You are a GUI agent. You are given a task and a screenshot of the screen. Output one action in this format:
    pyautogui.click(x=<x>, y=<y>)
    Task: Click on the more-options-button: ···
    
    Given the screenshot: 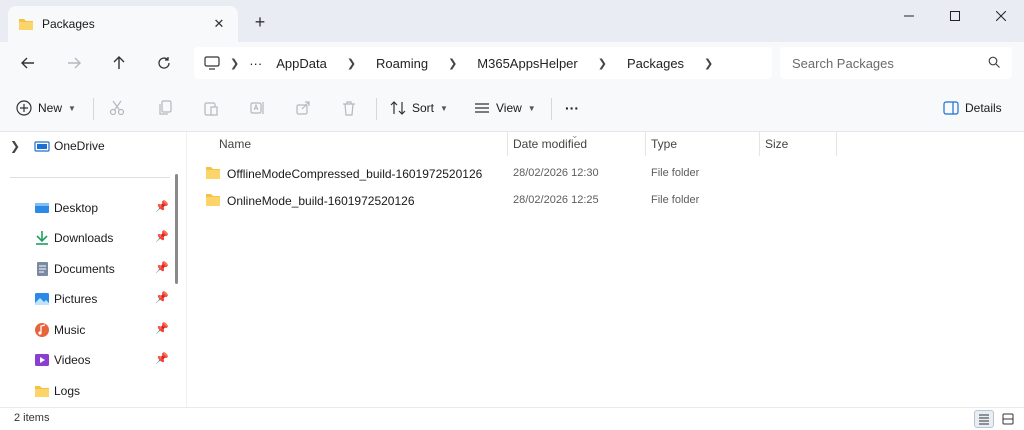 What is the action you would take?
    pyautogui.click(x=572, y=108)
    